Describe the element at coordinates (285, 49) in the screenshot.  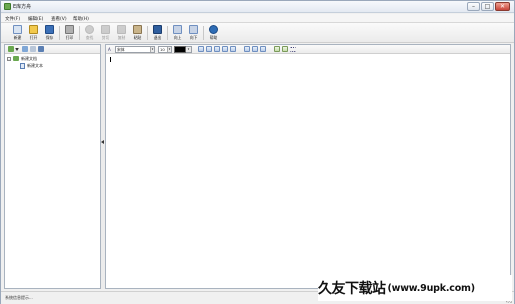
I see `outdent-icon` at that location.